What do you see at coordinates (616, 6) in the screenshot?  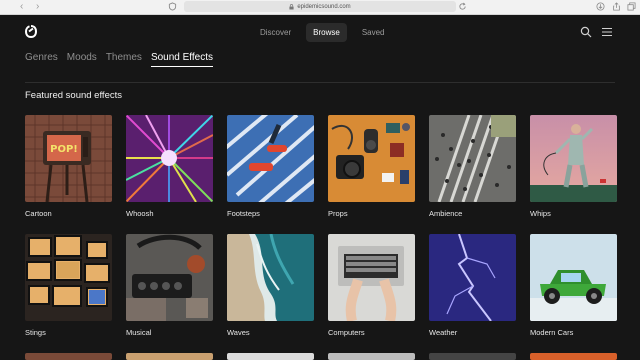 I see `share-icon` at bounding box center [616, 6].